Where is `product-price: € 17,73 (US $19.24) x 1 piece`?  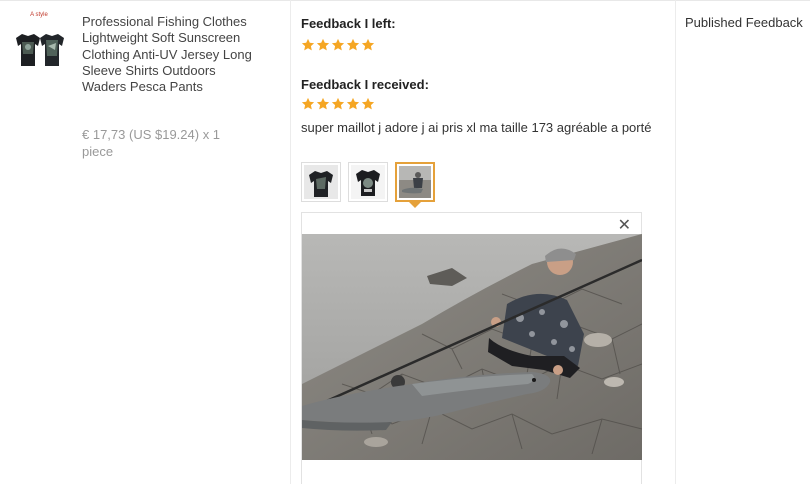
product-price: € 17,73 (US $19.24) x 1 piece is located at coordinates (151, 143).